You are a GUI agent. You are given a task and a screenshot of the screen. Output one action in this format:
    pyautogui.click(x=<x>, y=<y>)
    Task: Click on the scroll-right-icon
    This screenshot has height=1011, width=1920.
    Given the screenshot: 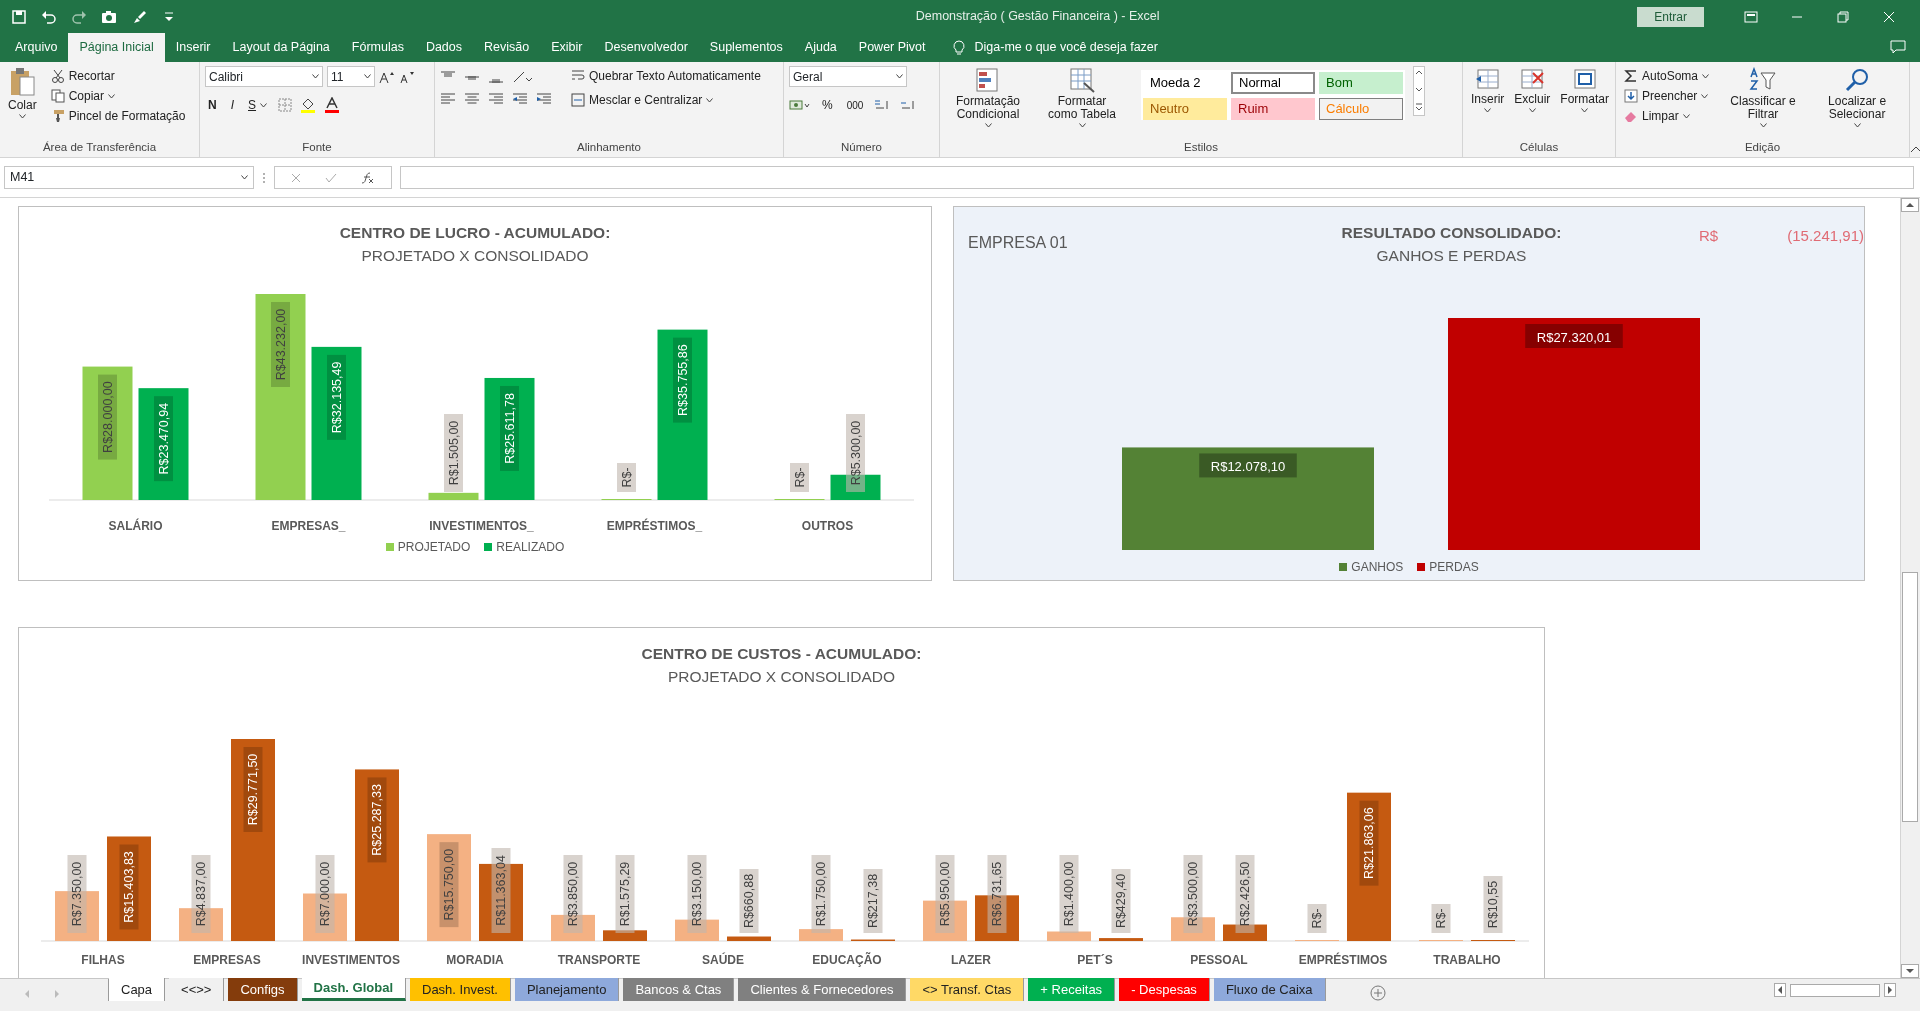 What is the action you would take?
    pyautogui.click(x=1890, y=990)
    